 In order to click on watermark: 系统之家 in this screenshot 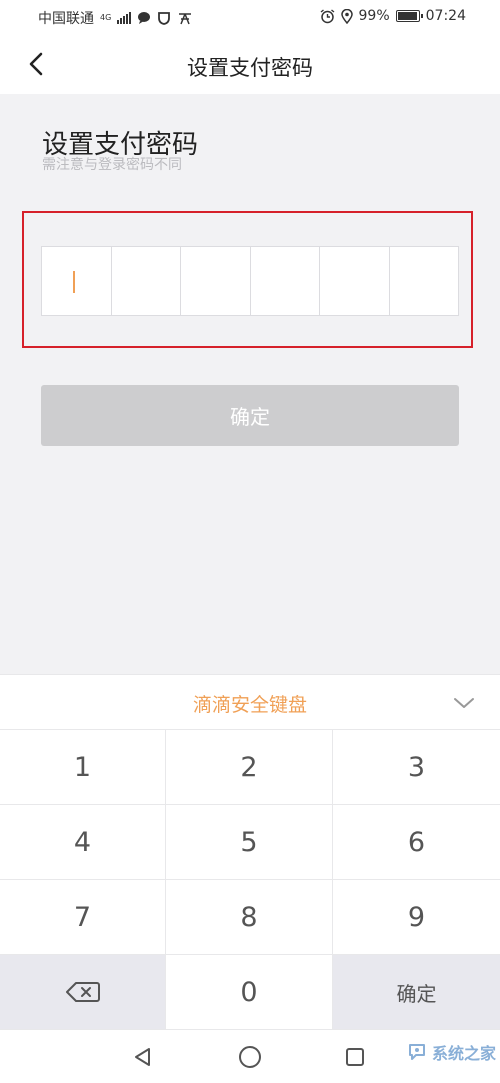, I will do `click(451, 1052)`.